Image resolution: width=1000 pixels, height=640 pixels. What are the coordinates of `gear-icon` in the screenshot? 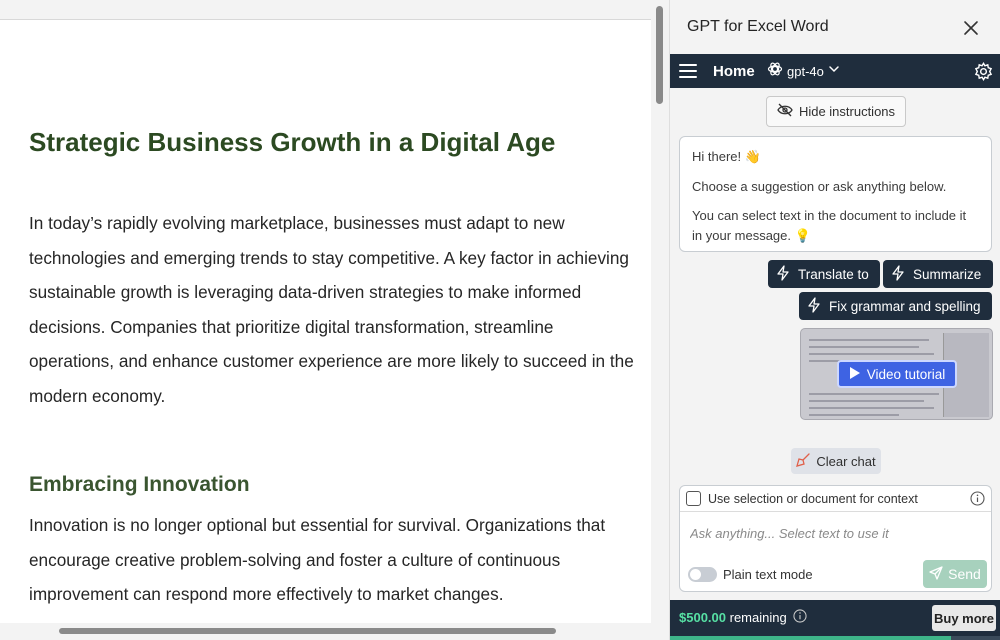 It's located at (983, 71).